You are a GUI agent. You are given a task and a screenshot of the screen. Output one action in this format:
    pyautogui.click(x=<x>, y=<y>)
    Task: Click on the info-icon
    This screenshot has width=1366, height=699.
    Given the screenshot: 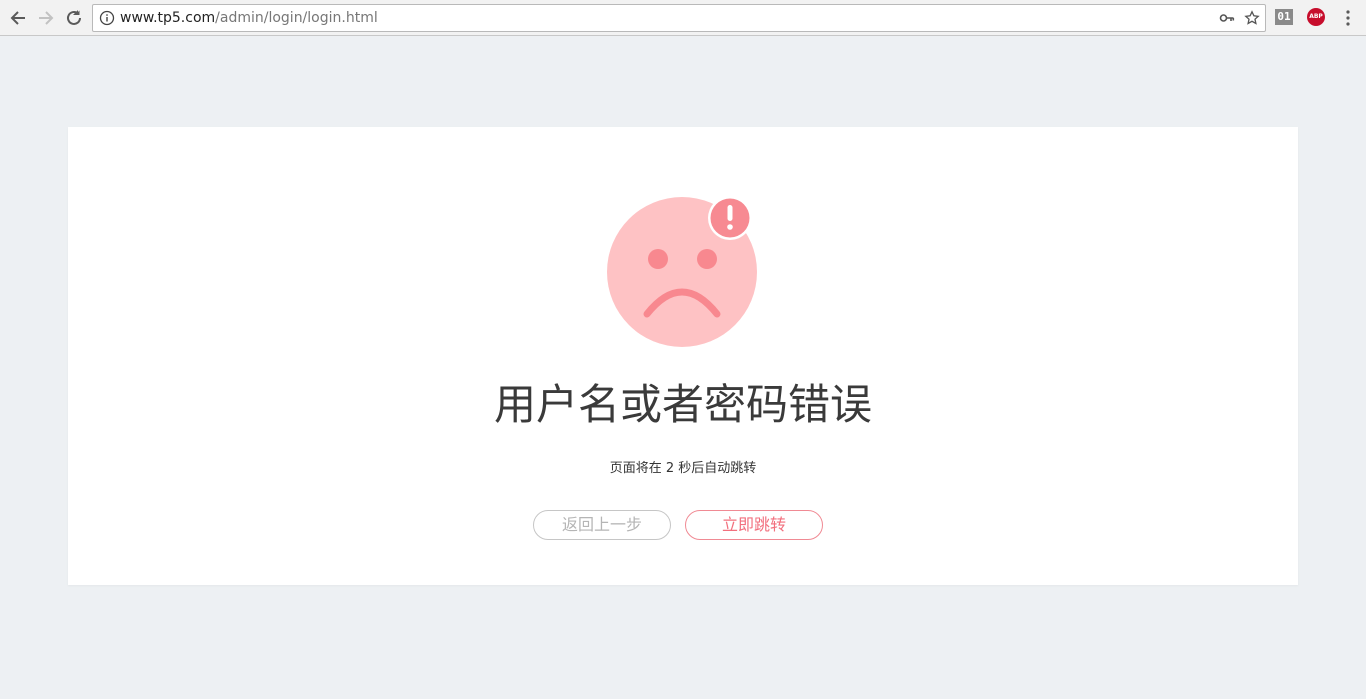 What is the action you would take?
    pyautogui.click(x=107, y=18)
    